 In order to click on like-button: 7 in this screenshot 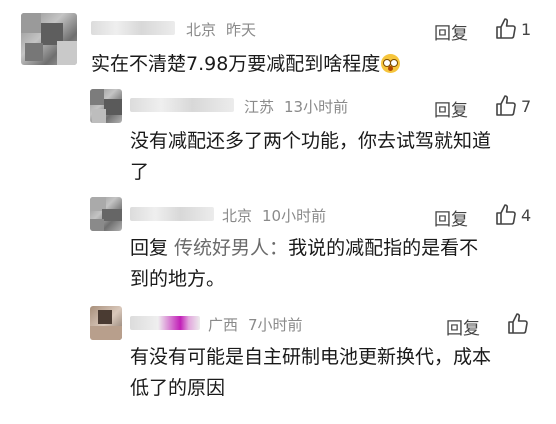, I will do `click(512, 106)`.